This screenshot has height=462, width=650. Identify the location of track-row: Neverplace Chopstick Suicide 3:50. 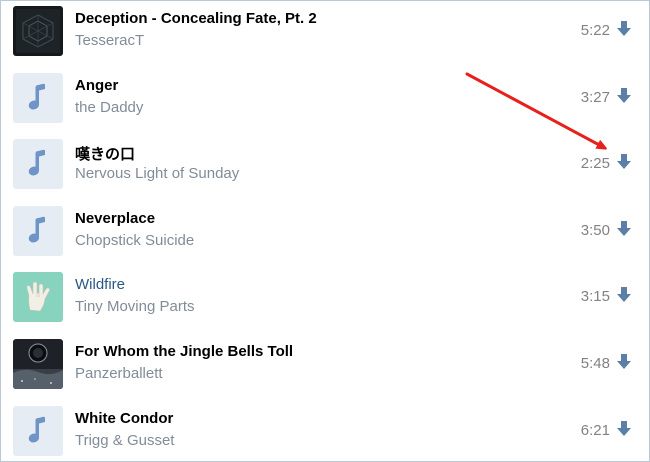
(325, 234).